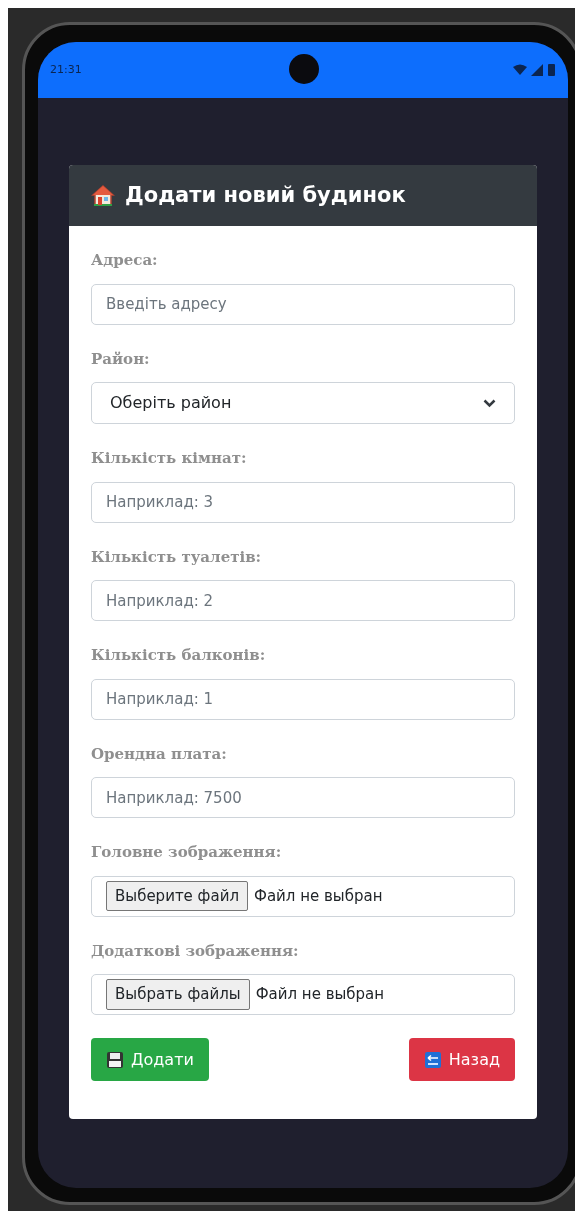 The width and height of the screenshot is (575, 1211). Describe the element at coordinates (303, 403) in the screenshot. I see `district-dropdown: Оберіть район` at that location.